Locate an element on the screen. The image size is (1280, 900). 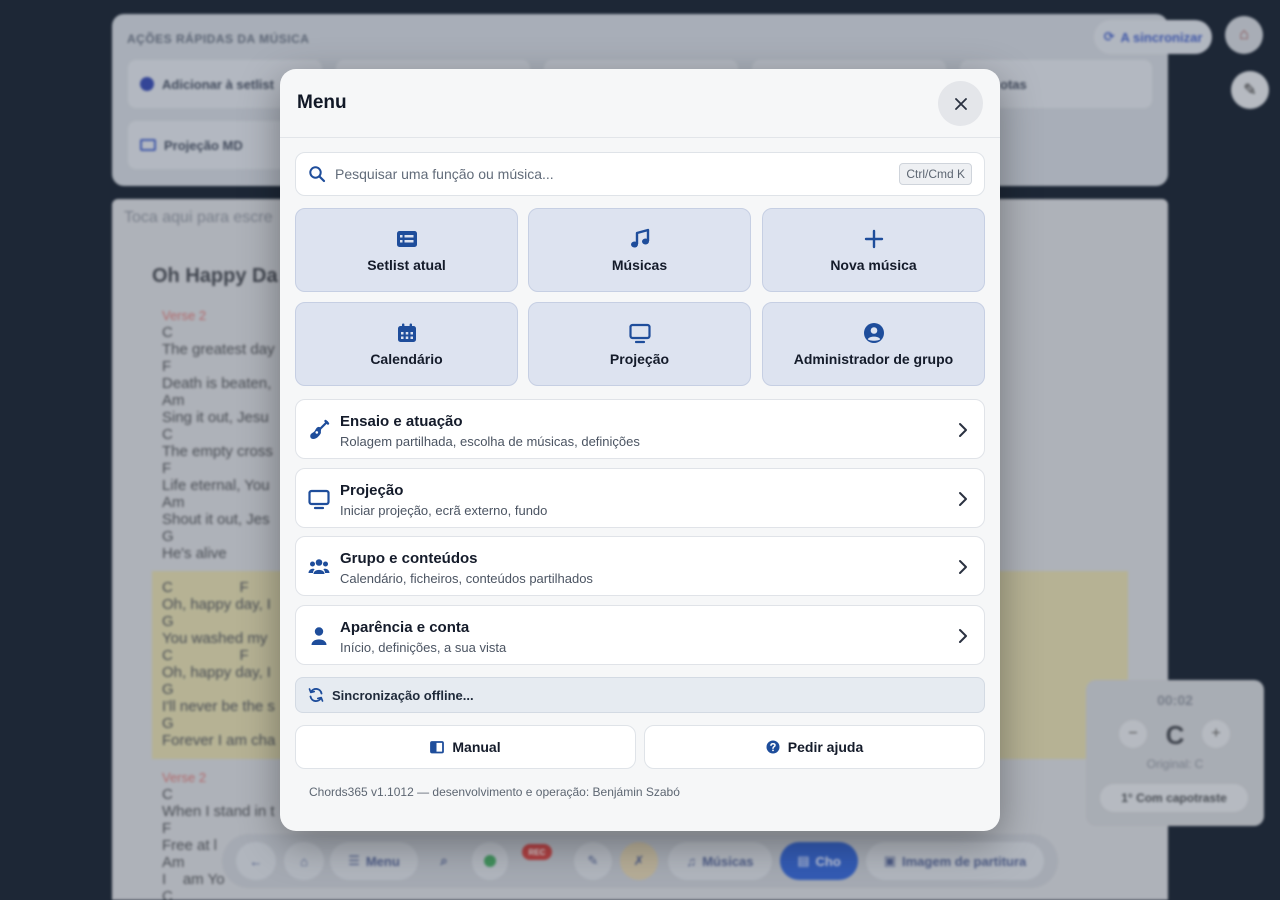
sync-icon is located at coordinates (316, 695).